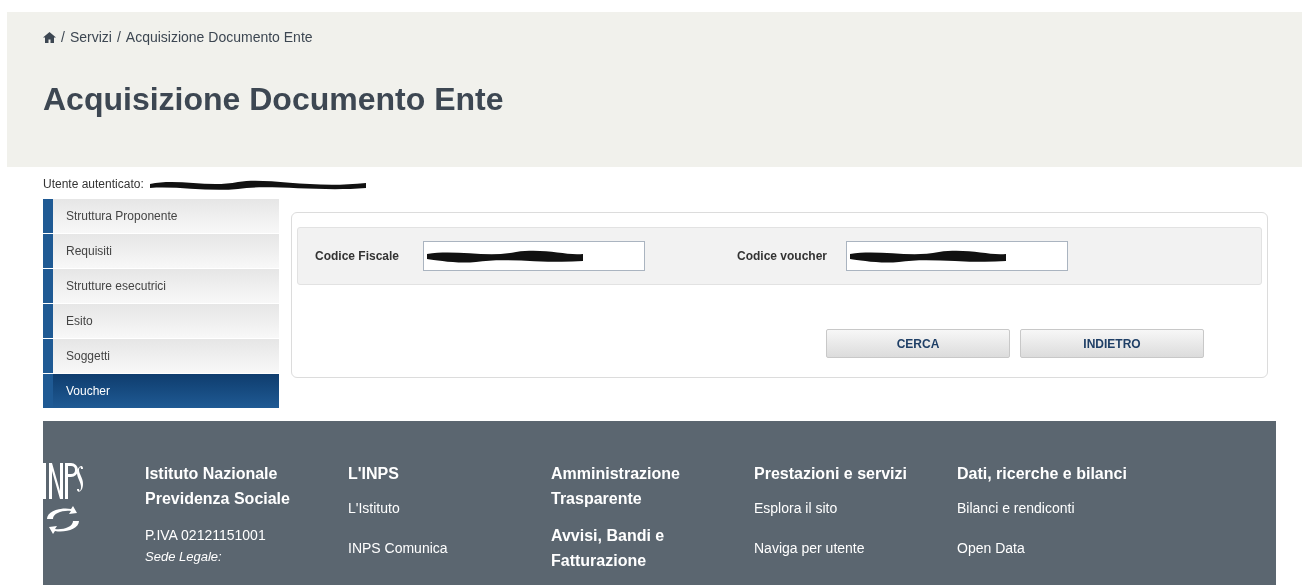  I want to click on footer-text: Sede Legale:, so click(184, 557).